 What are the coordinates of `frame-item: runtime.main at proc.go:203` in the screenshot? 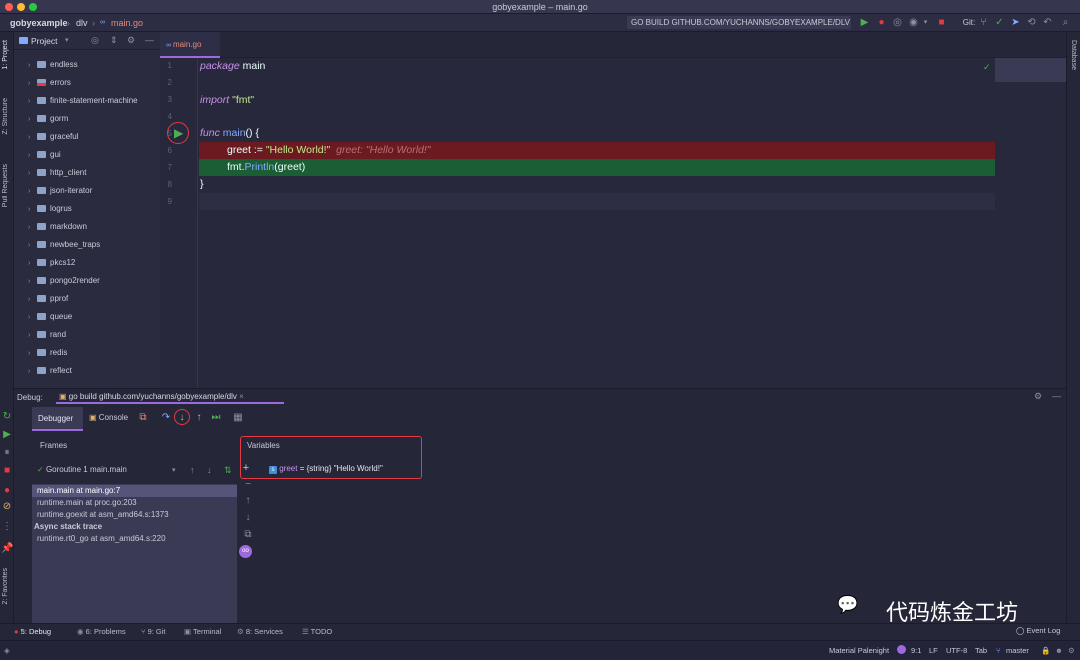 It's located at (134, 503).